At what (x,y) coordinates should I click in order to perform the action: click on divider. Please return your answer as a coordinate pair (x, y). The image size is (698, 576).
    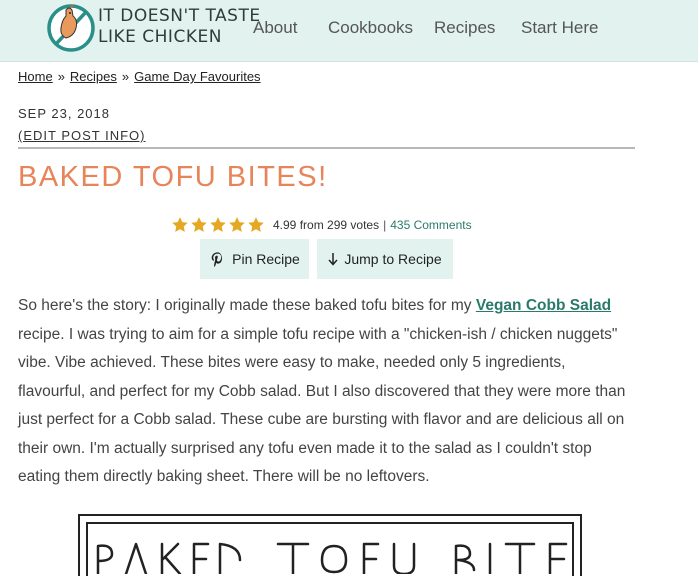
    Looking at the image, I should click on (326, 148).